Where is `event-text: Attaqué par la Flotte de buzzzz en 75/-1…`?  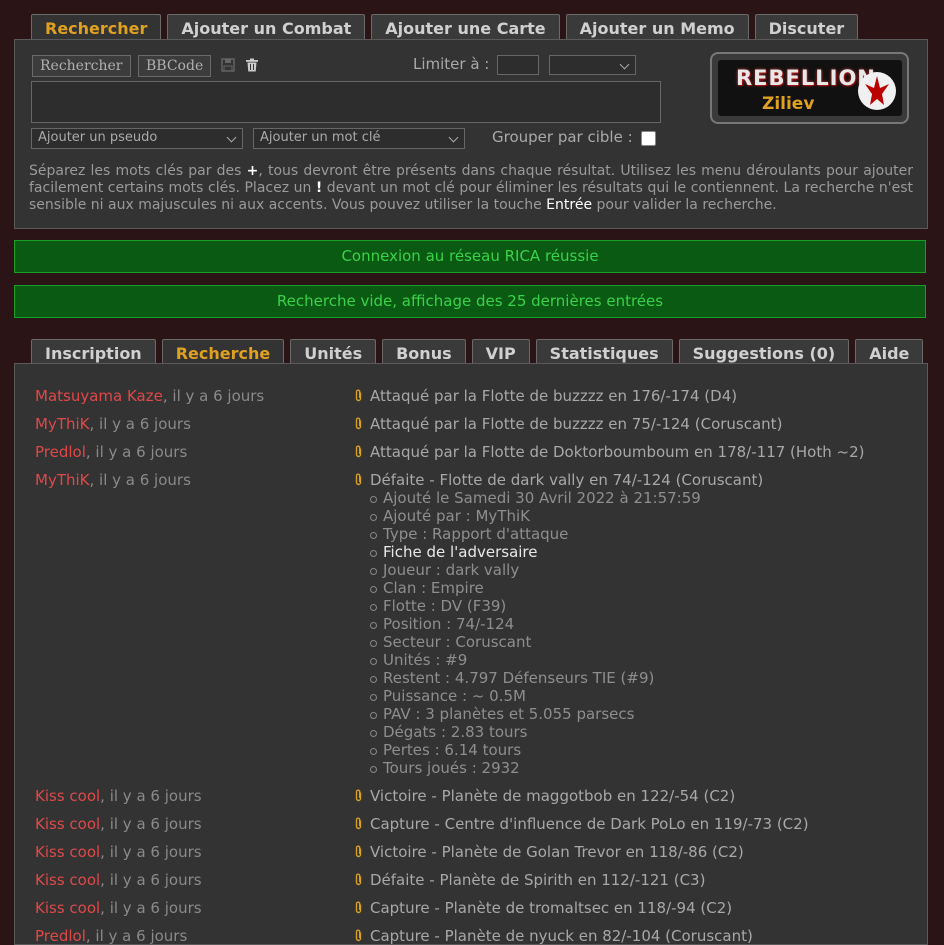 event-text: Attaqué par la Flotte de buzzzz en 75/-1… is located at coordinates (576, 424).